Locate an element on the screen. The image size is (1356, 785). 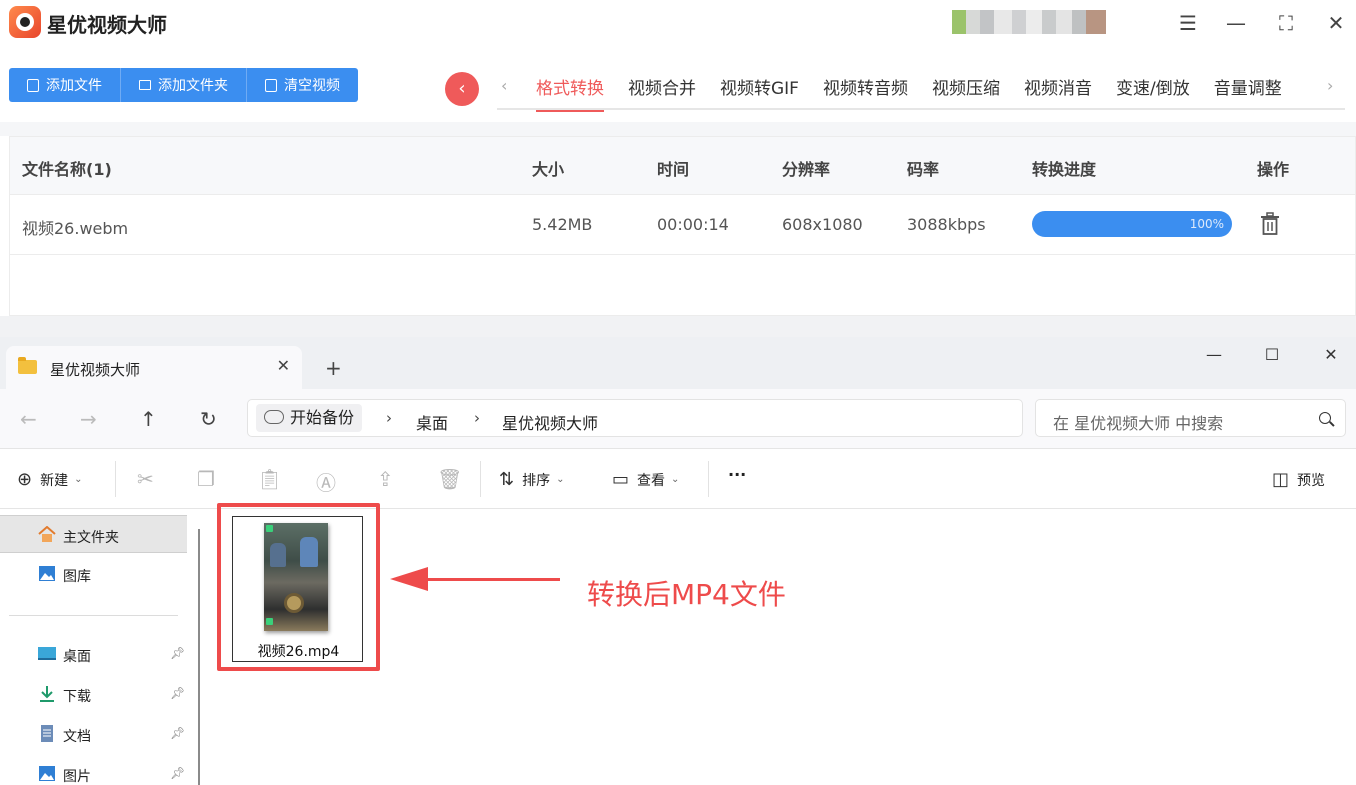
sidebar-scrollbar is located at coordinates (199, 657).